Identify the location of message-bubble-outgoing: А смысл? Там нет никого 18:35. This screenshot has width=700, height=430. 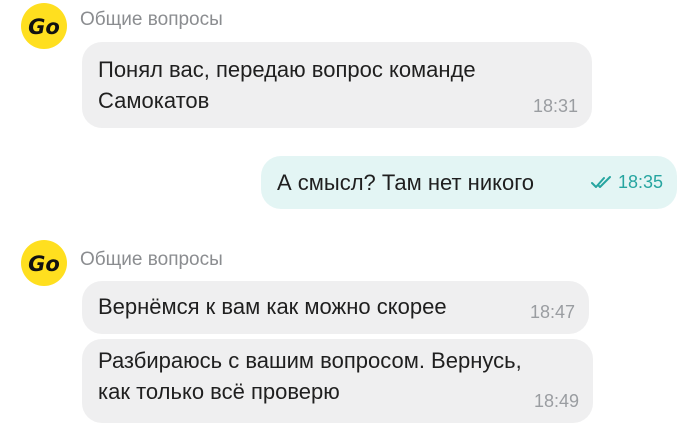
(469, 182).